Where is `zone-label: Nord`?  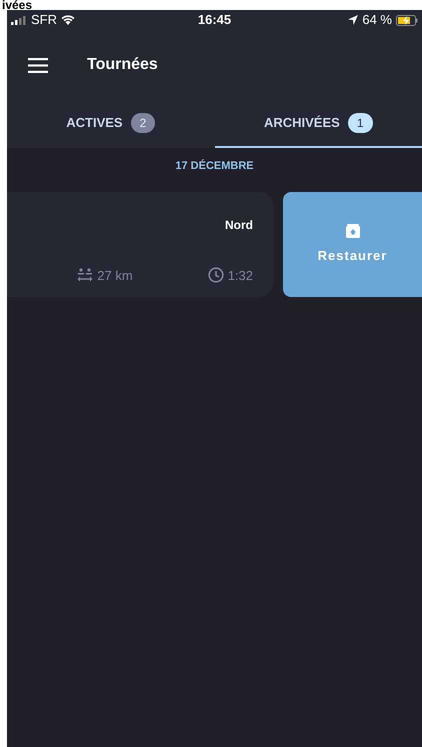
zone-label: Nord is located at coordinates (239, 225).